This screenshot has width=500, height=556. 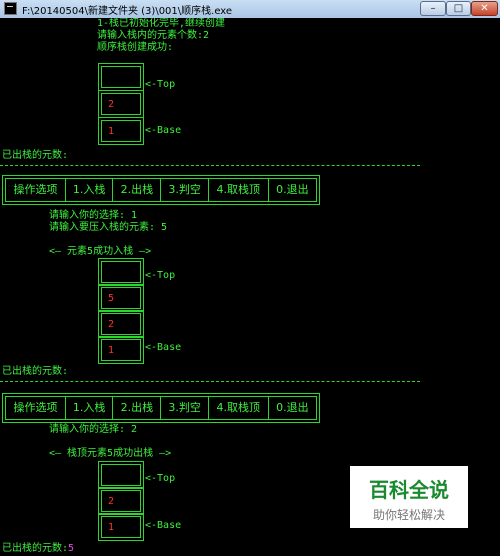 What do you see at coordinates (93, 429) in the screenshot?
I see `console-line: 请输入你的选择: 2` at bounding box center [93, 429].